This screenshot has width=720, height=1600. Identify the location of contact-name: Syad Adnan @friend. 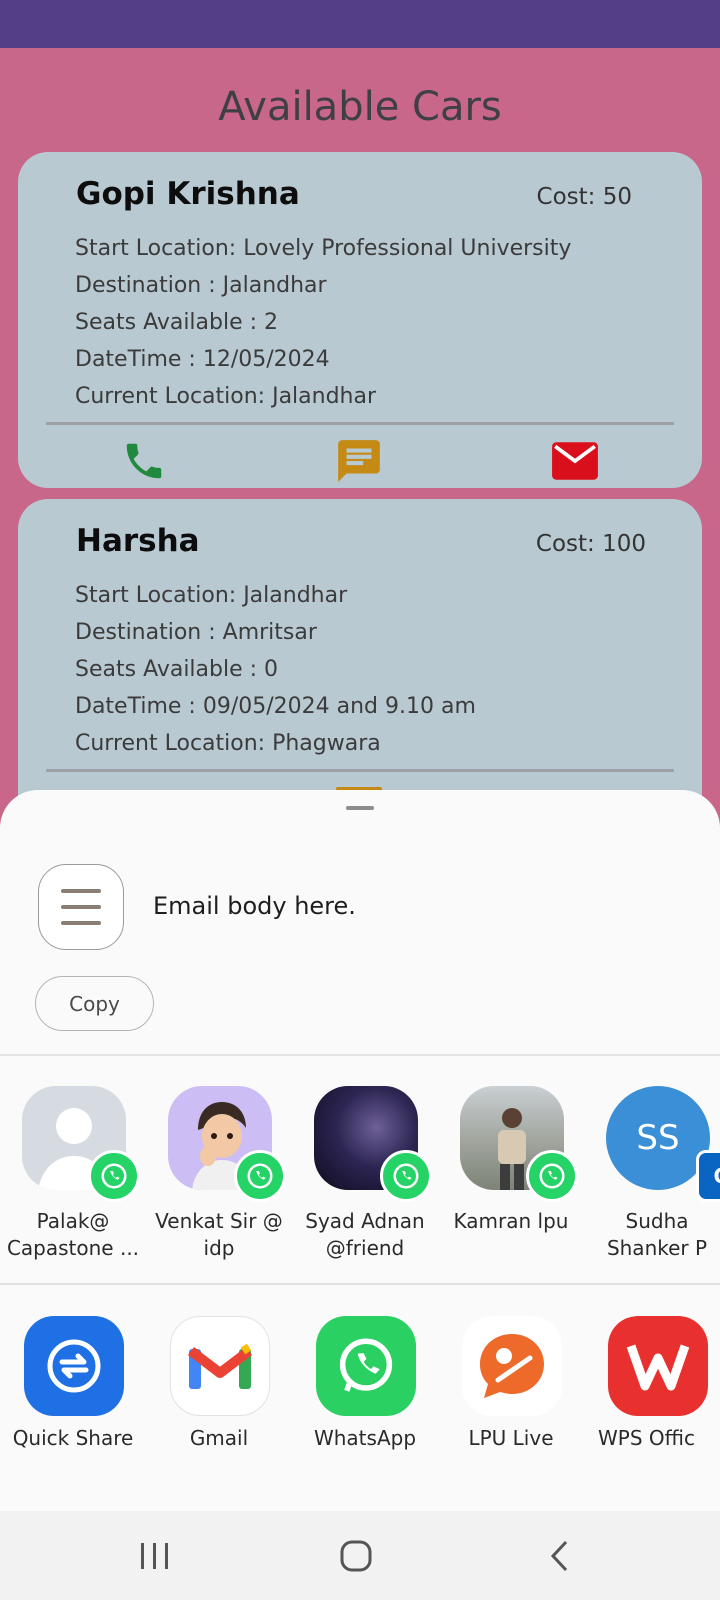
(365, 1234).